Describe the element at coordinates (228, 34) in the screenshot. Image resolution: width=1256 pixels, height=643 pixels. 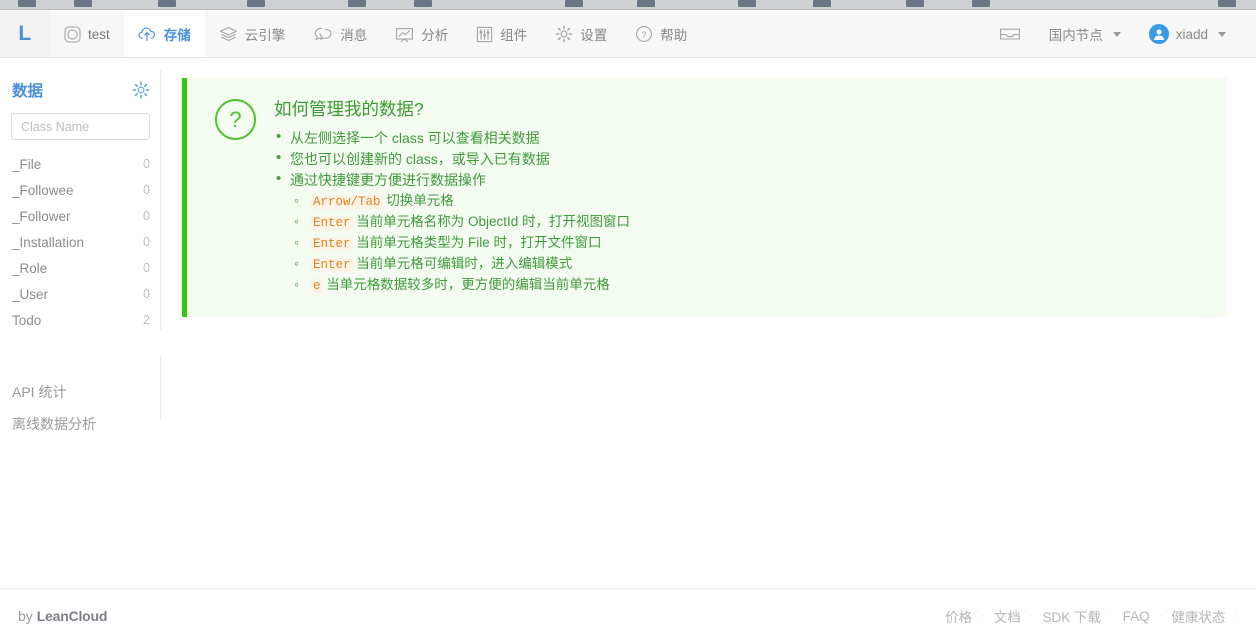
I see `layers-icon` at that location.